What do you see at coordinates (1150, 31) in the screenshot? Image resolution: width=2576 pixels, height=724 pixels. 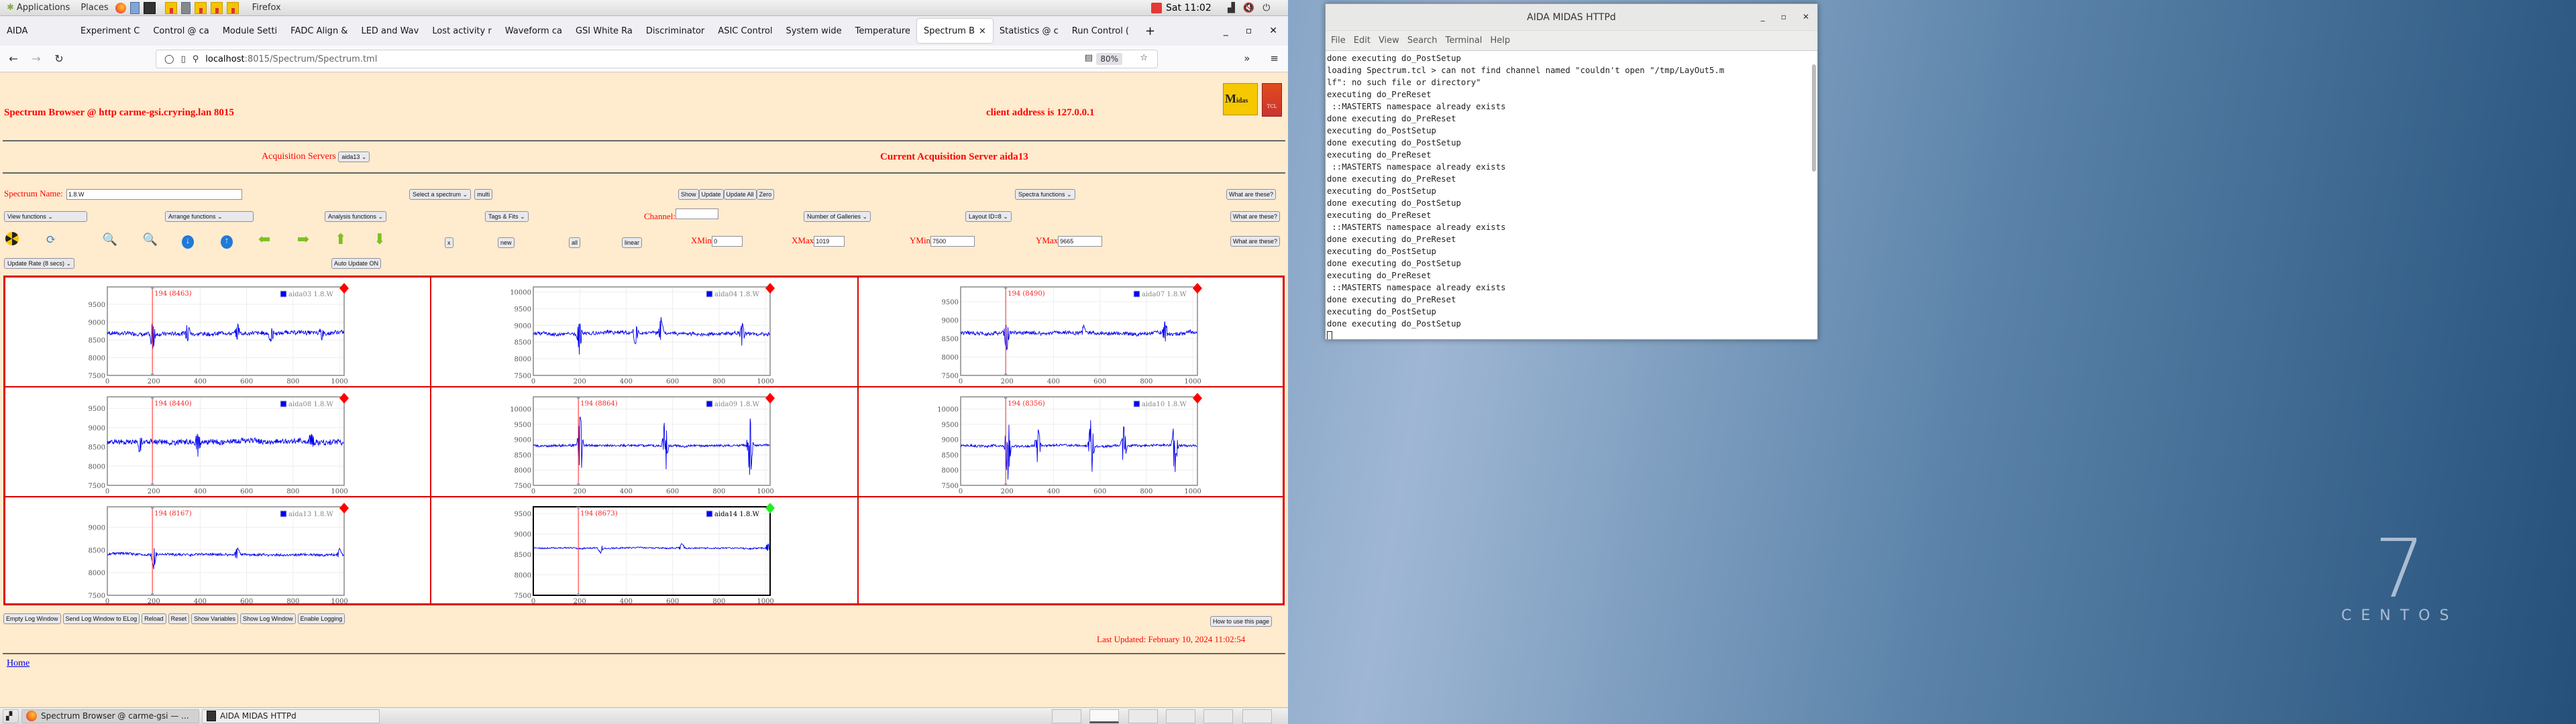 I see `new-tab-button: +` at bounding box center [1150, 31].